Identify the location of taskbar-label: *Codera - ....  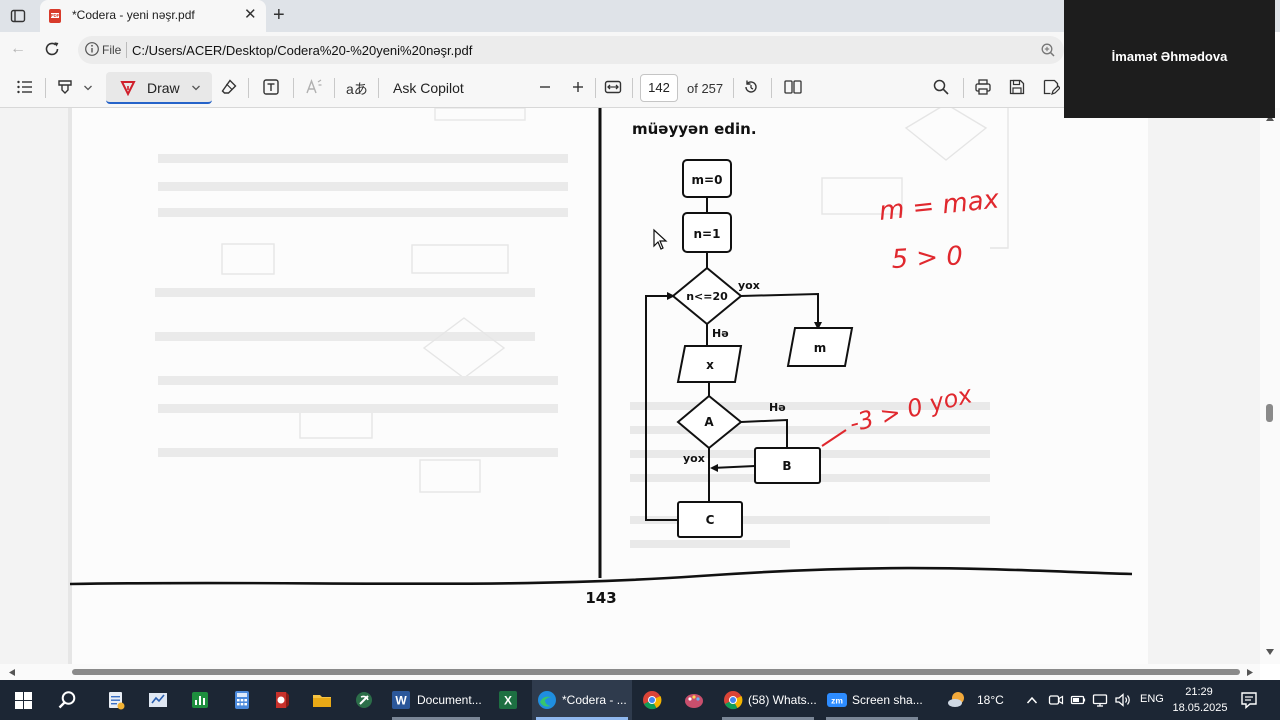
(594, 700).